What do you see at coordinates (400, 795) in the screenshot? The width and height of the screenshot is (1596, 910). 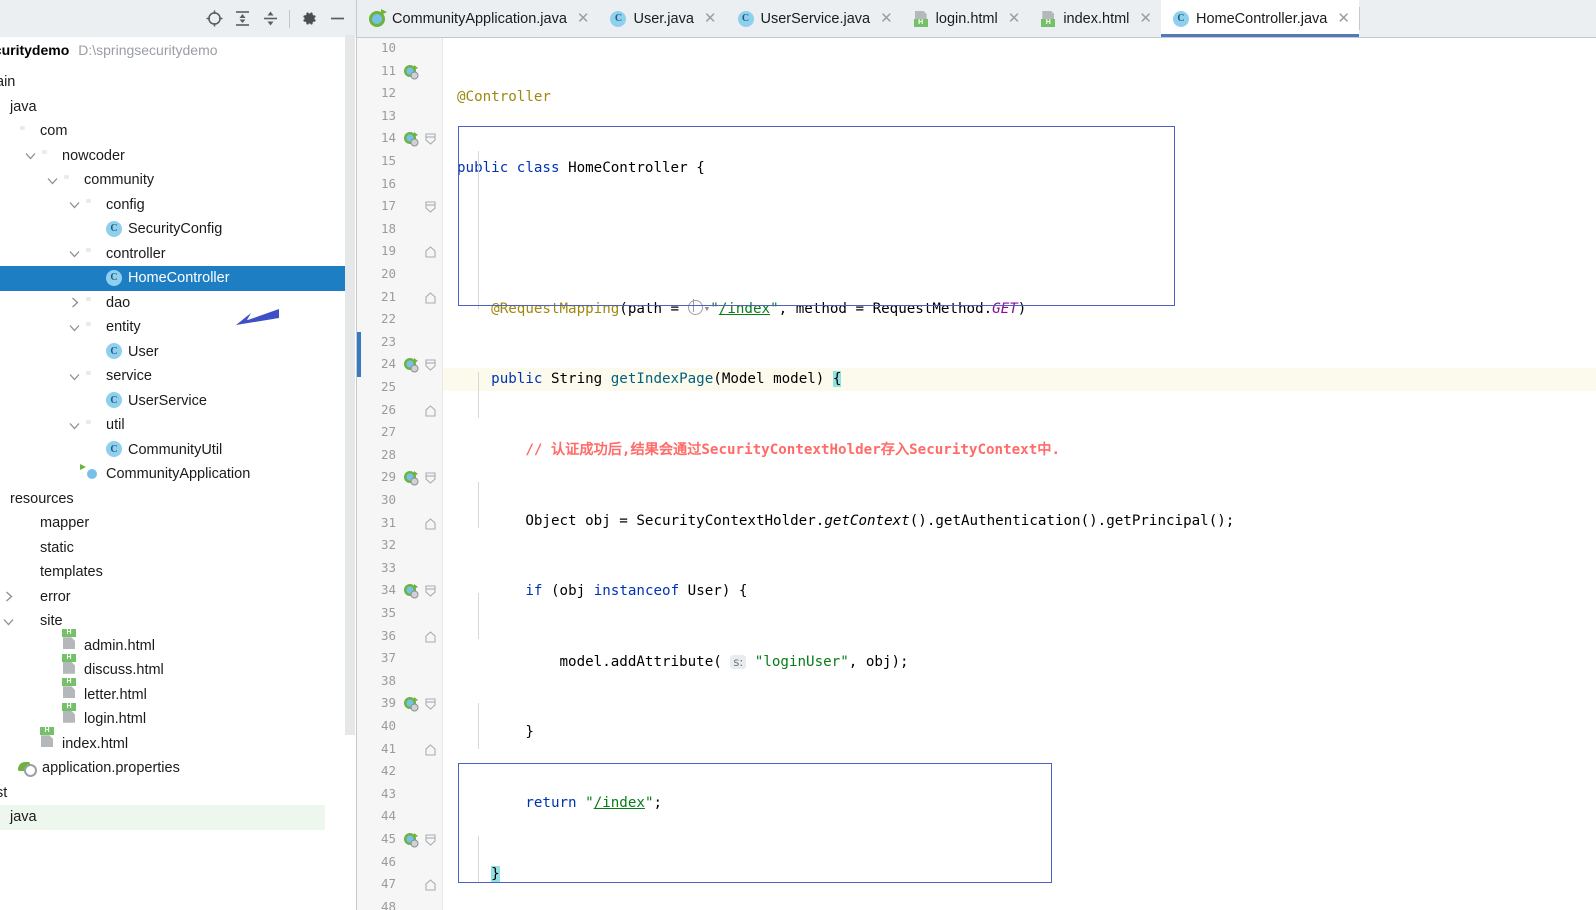 I see `gutter-line-43: 43` at bounding box center [400, 795].